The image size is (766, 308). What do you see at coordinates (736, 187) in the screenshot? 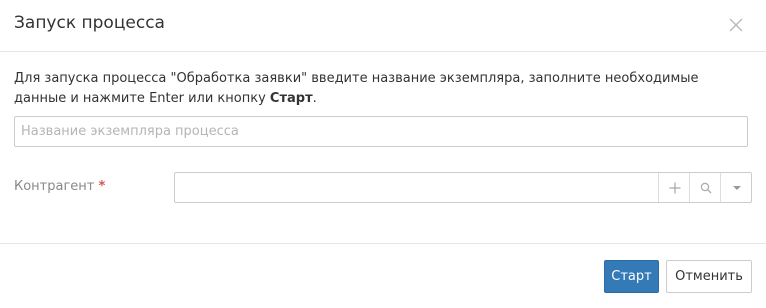
I see `caret-down-icon` at bounding box center [736, 187].